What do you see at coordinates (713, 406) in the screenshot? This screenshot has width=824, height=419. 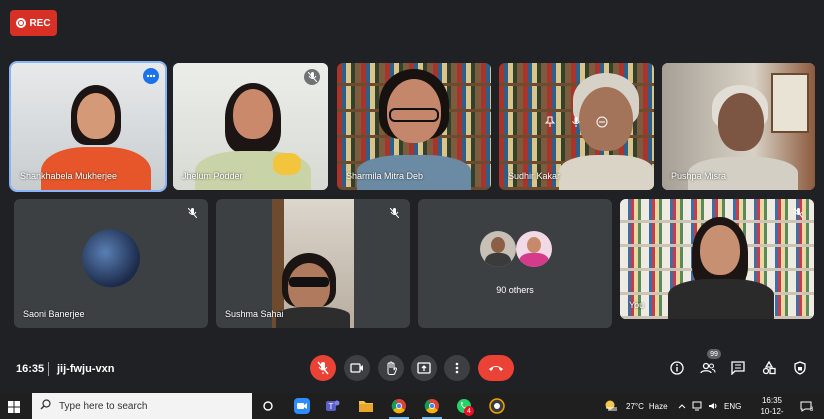 I see `volume-icon` at bounding box center [713, 406].